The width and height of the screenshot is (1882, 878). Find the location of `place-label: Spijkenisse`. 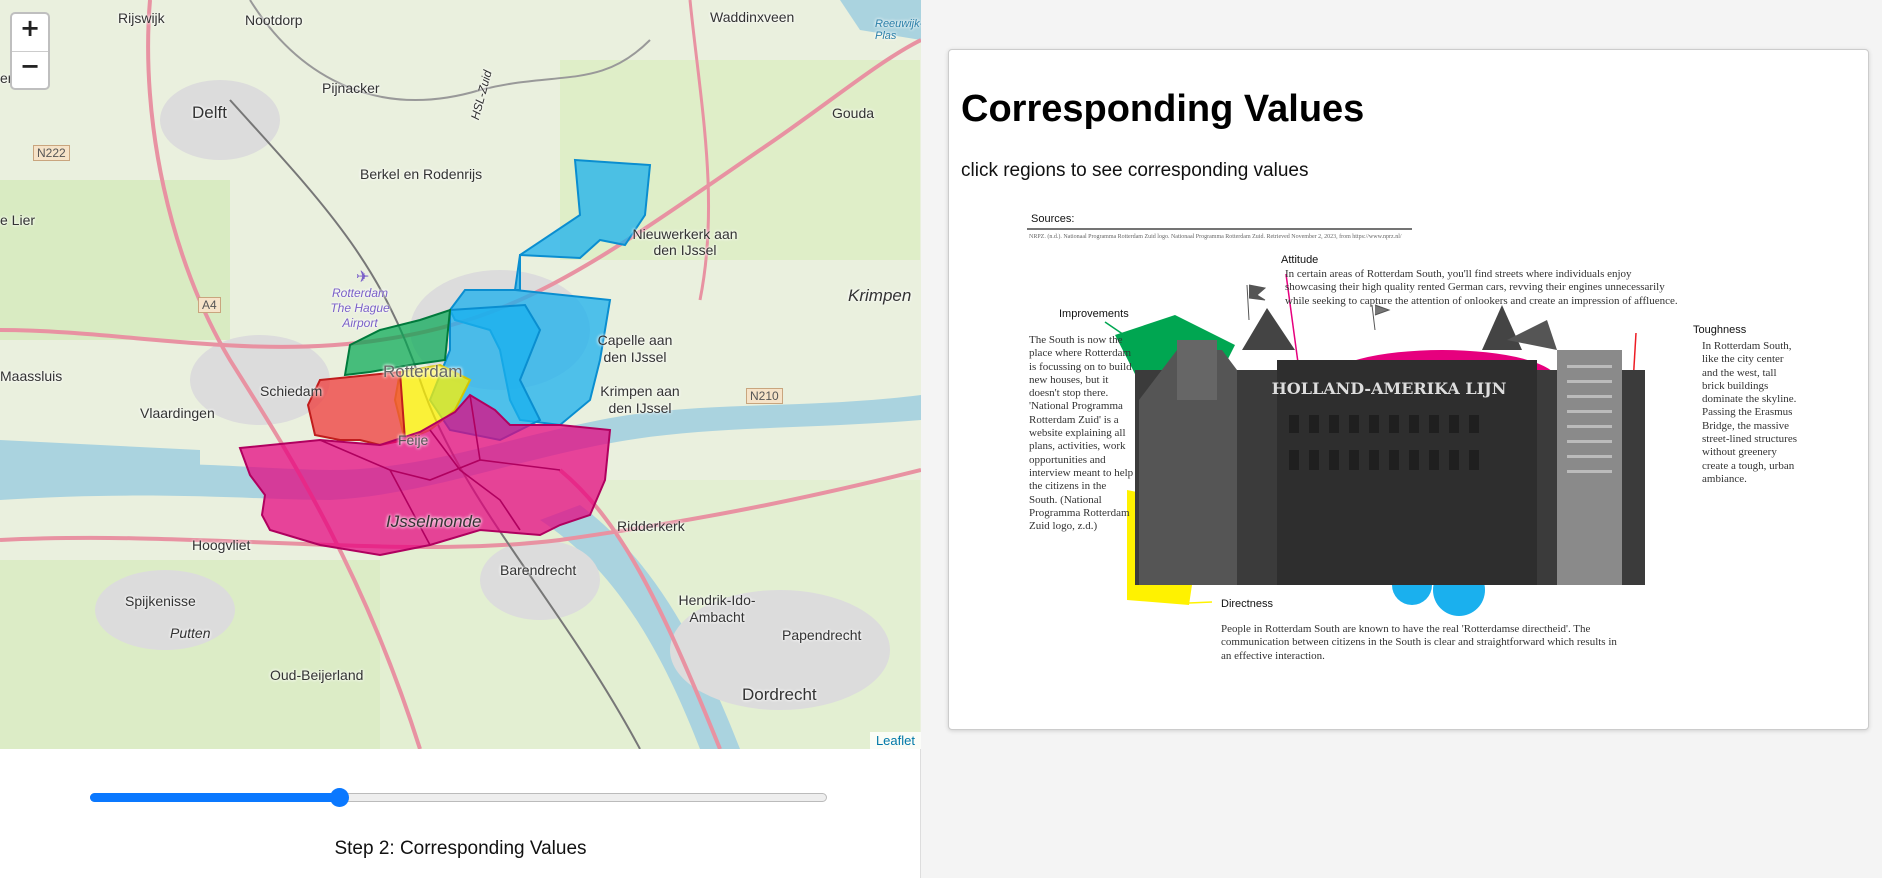

place-label: Spijkenisse is located at coordinates (160, 601).